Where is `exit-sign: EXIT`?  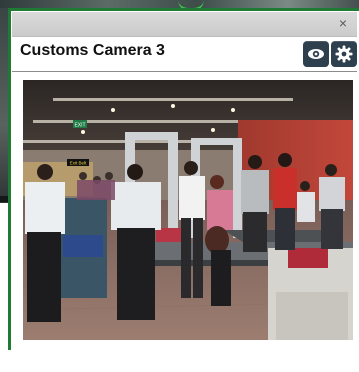 exit-sign: EXIT is located at coordinates (79, 126).